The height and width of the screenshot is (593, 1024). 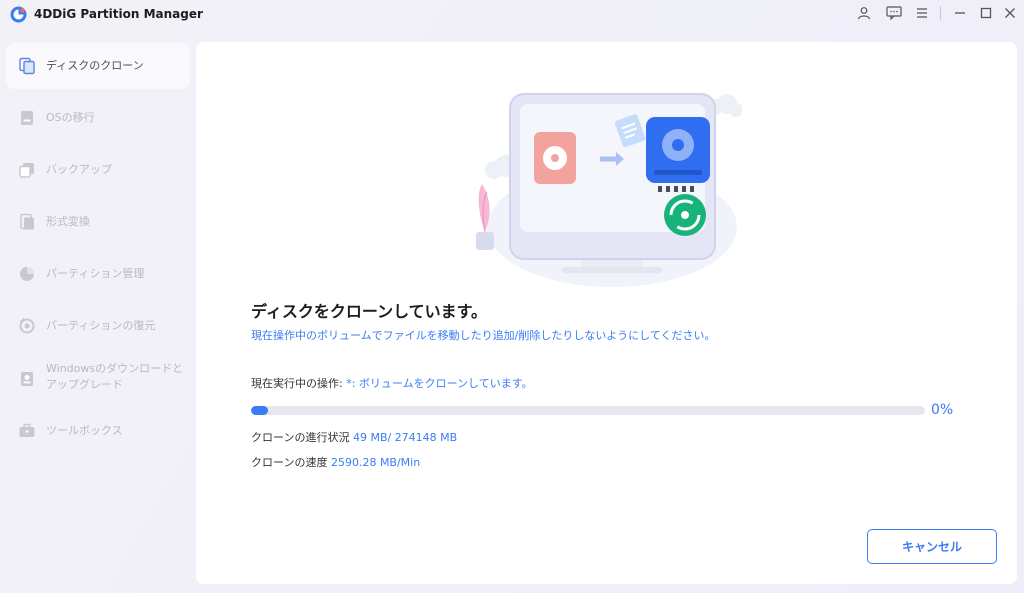 I want to click on cancel-button: キャンセル, so click(x=932, y=546).